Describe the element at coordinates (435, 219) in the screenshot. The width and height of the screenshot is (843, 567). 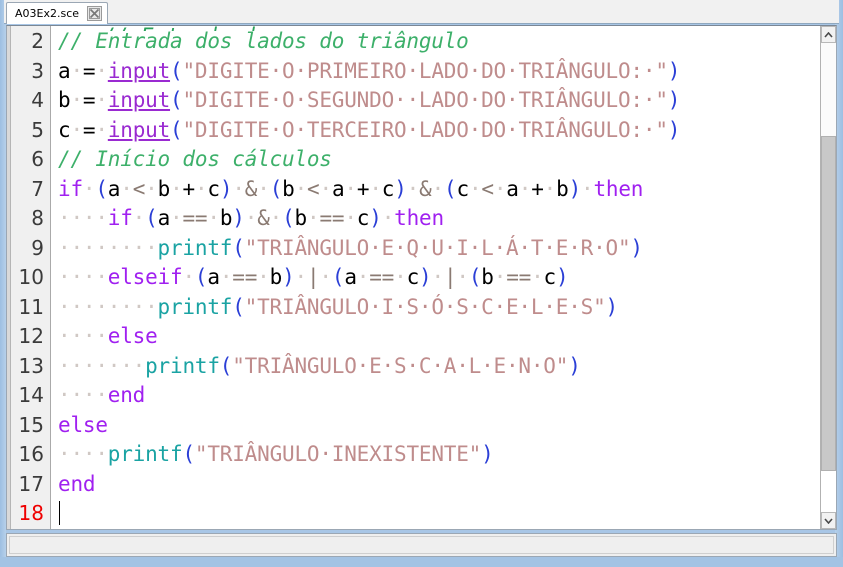
I see `code-line: ····if·(a·==·b)·&·(b·==·c)·then` at that location.